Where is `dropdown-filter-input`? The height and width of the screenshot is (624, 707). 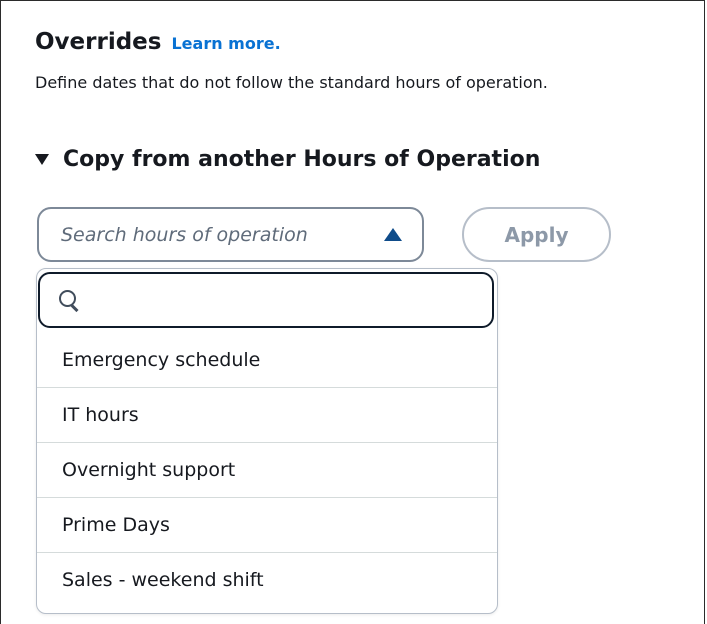 dropdown-filter-input is located at coordinates (286, 300).